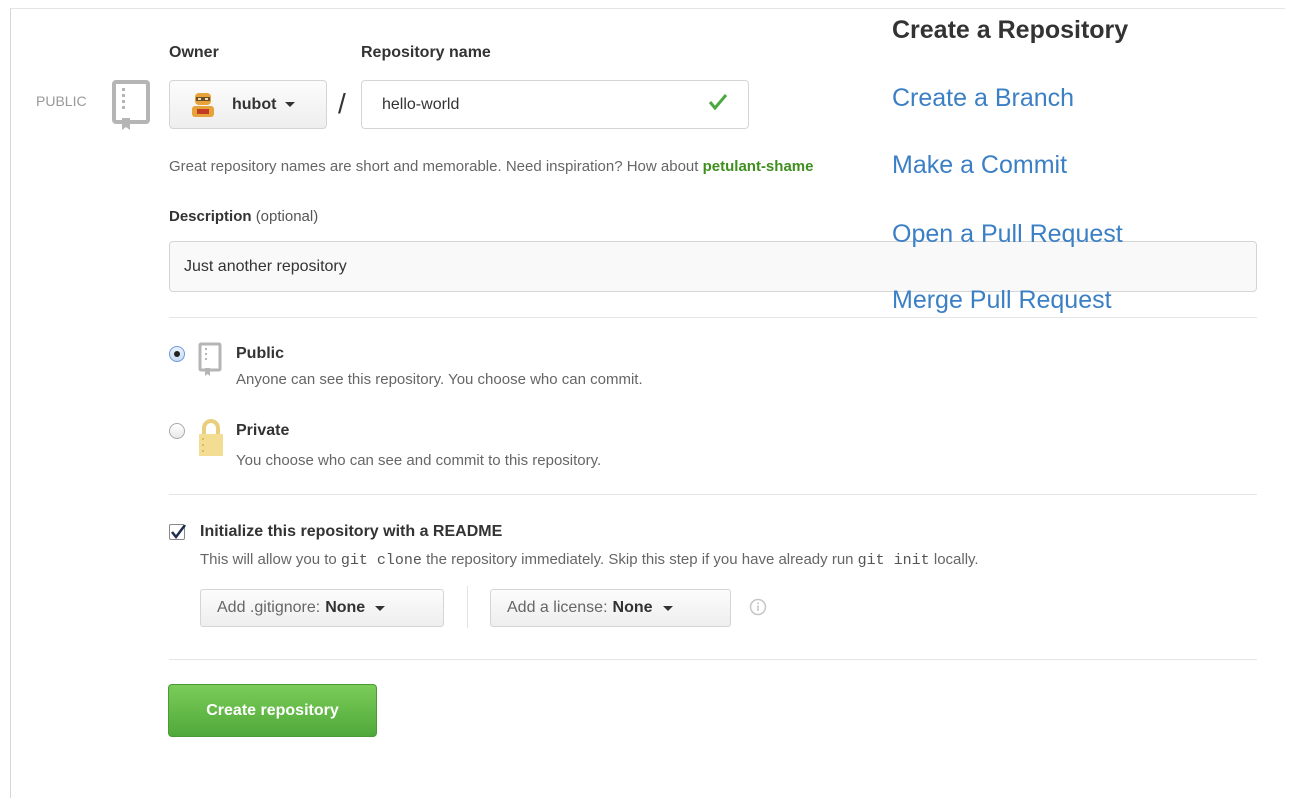 The width and height of the screenshot is (1289, 798). Describe the element at coordinates (718, 104) in the screenshot. I see `check-icon` at that location.